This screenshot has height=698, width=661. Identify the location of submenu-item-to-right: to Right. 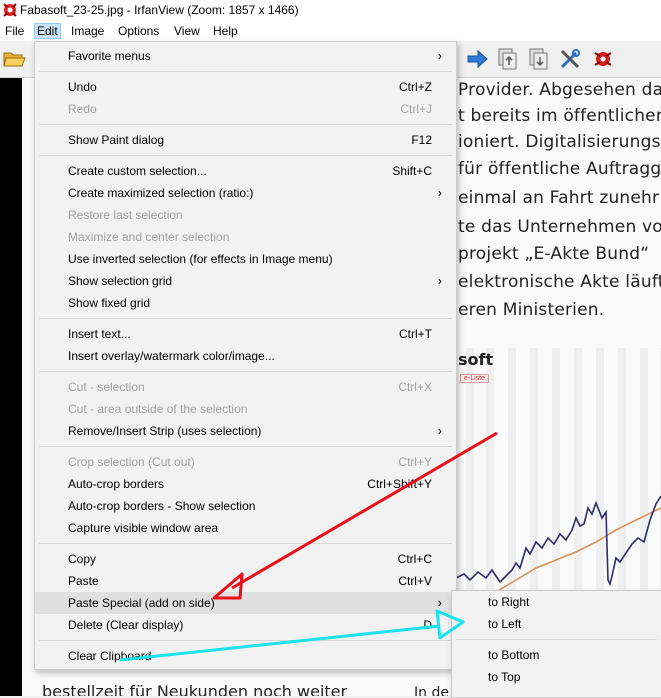
(556, 602).